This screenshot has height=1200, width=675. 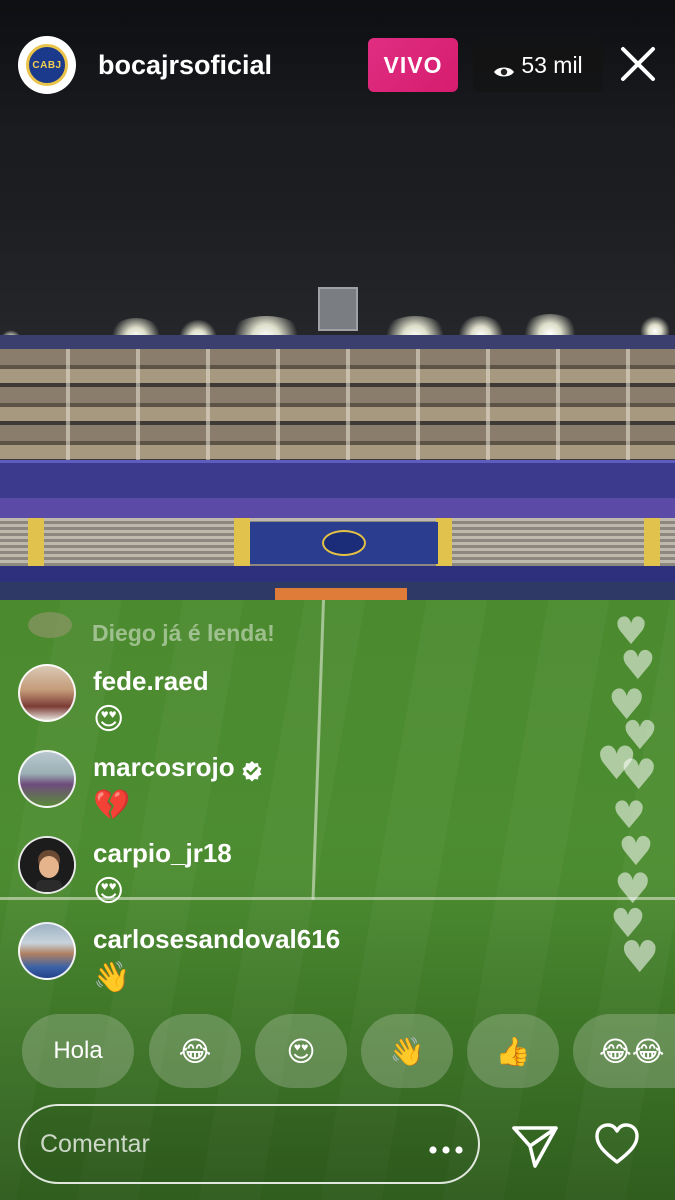 What do you see at coordinates (617, 1144) in the screenshot?
I see `heart-icon` at bounding box center [617, 1144].